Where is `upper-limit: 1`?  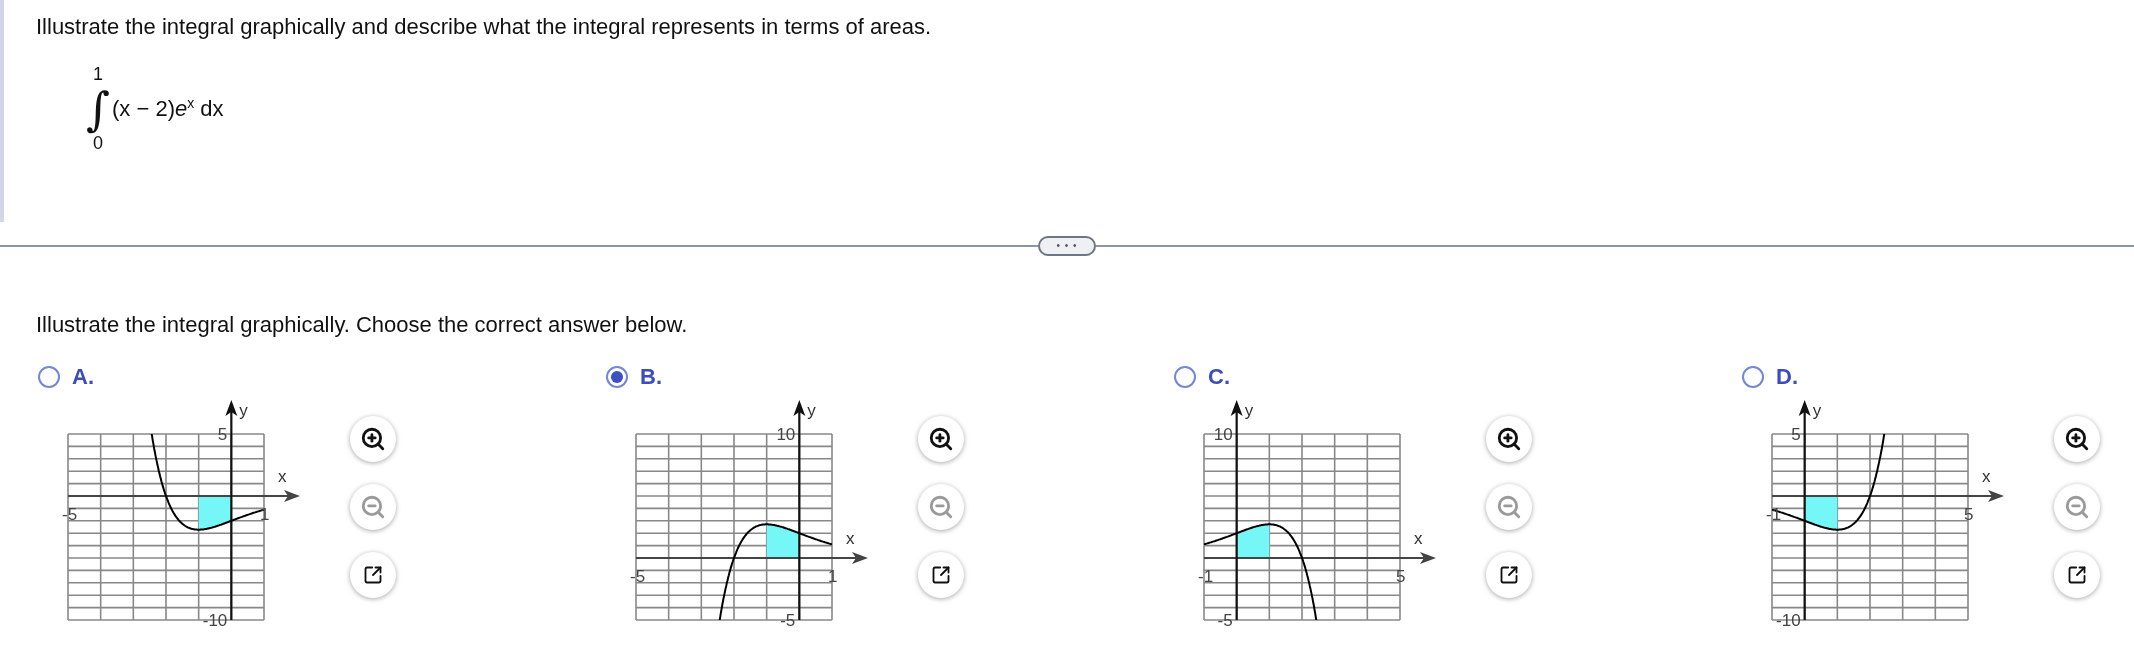 upper-limit: 1 is located at coordinates (98, 74).